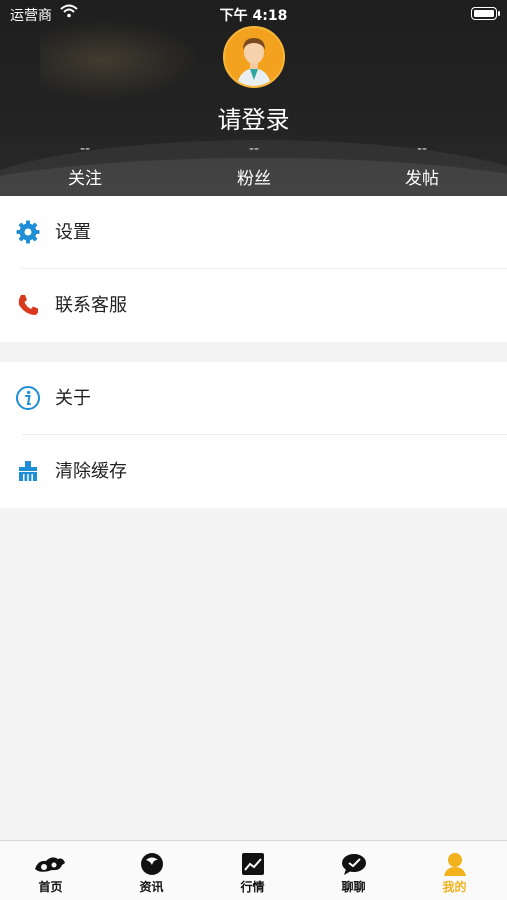 This screenshot has width=507, height=900. Describe the element at coordinates (253, 232) in the screenshot. I see `menu-item-settings: 设置` at that location.